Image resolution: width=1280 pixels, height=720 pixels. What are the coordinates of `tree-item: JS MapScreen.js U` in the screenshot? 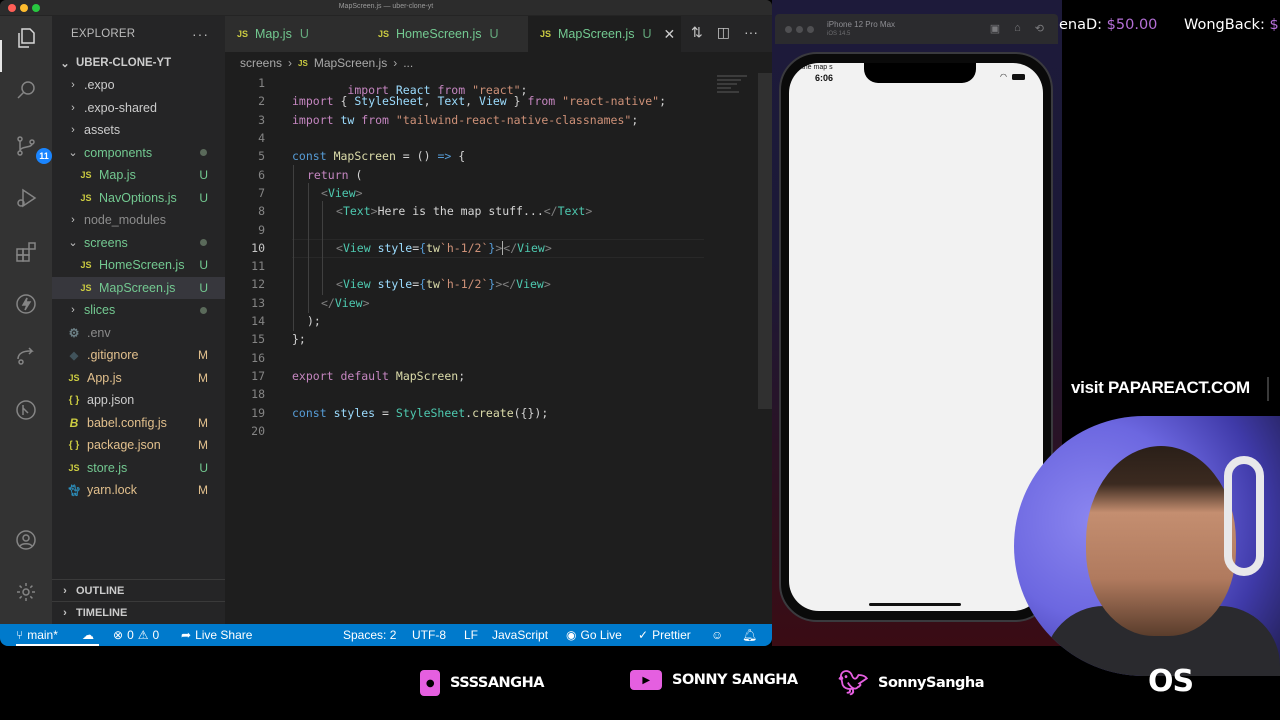 It's located at (138, 287).